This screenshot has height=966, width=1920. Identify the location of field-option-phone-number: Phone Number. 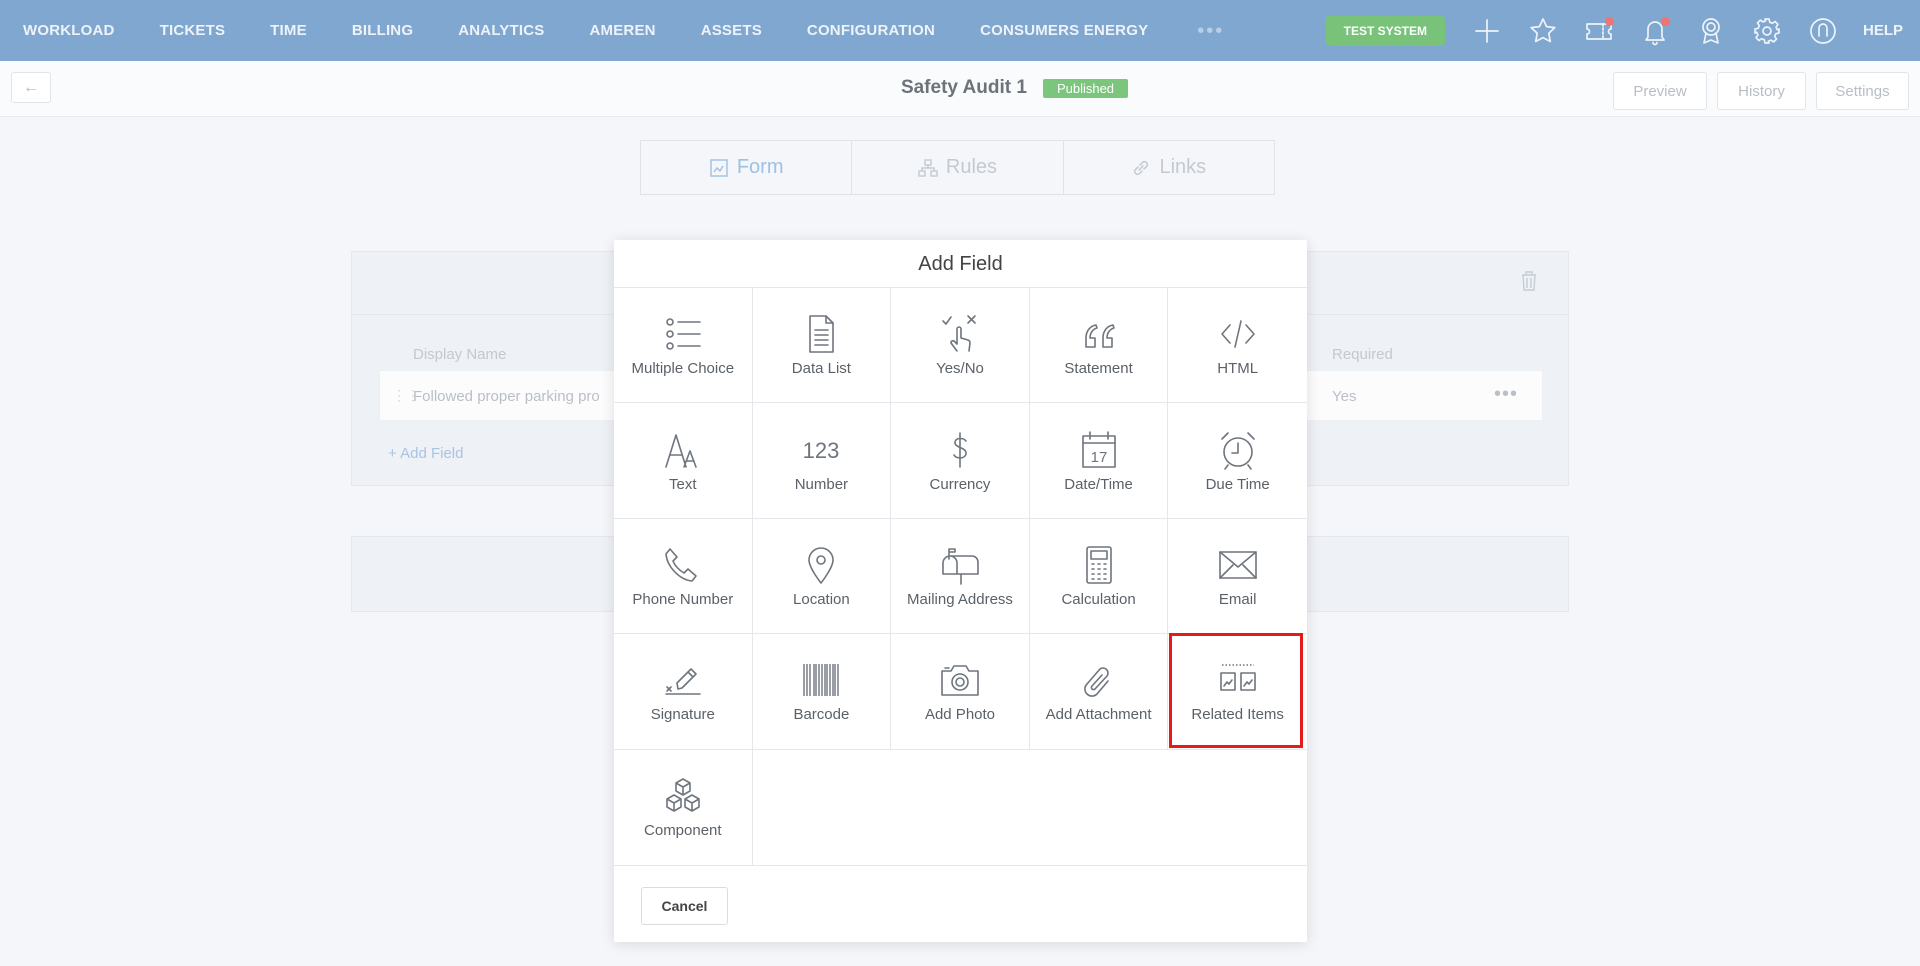
(683, 576).